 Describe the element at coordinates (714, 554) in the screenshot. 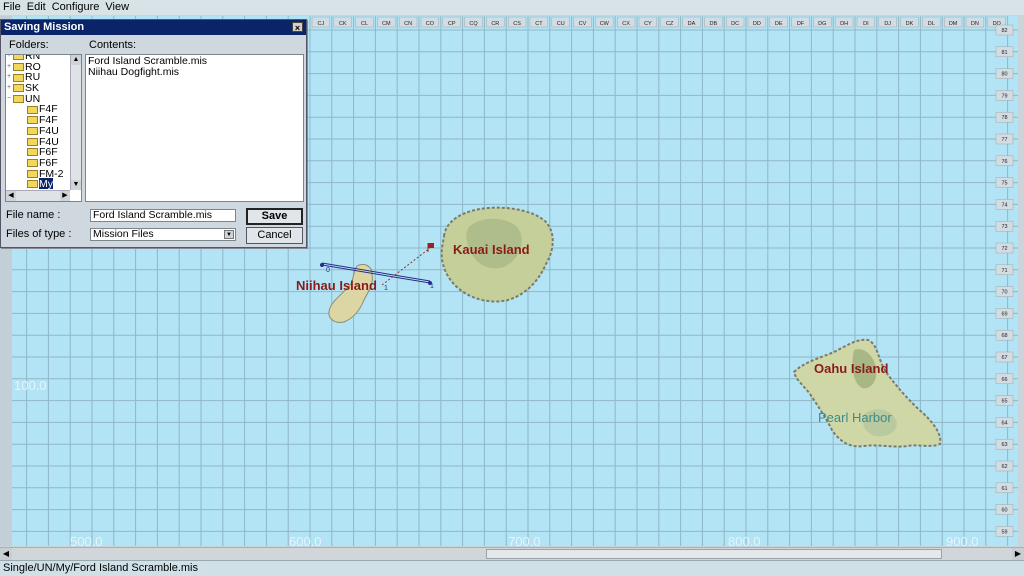

I see `scroll-thumb` at that location.